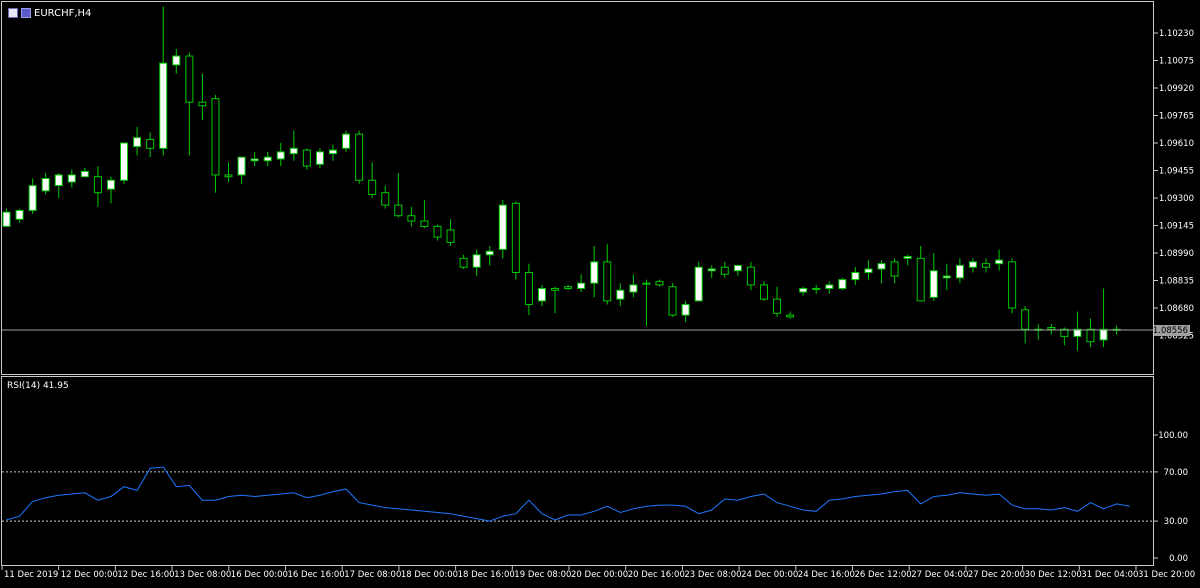 This screenshot has width=1200, height=588. Describe the element at coordinates (1176, 89) in the screenshot. I see `price-axis-label: 1.09920` at that location.